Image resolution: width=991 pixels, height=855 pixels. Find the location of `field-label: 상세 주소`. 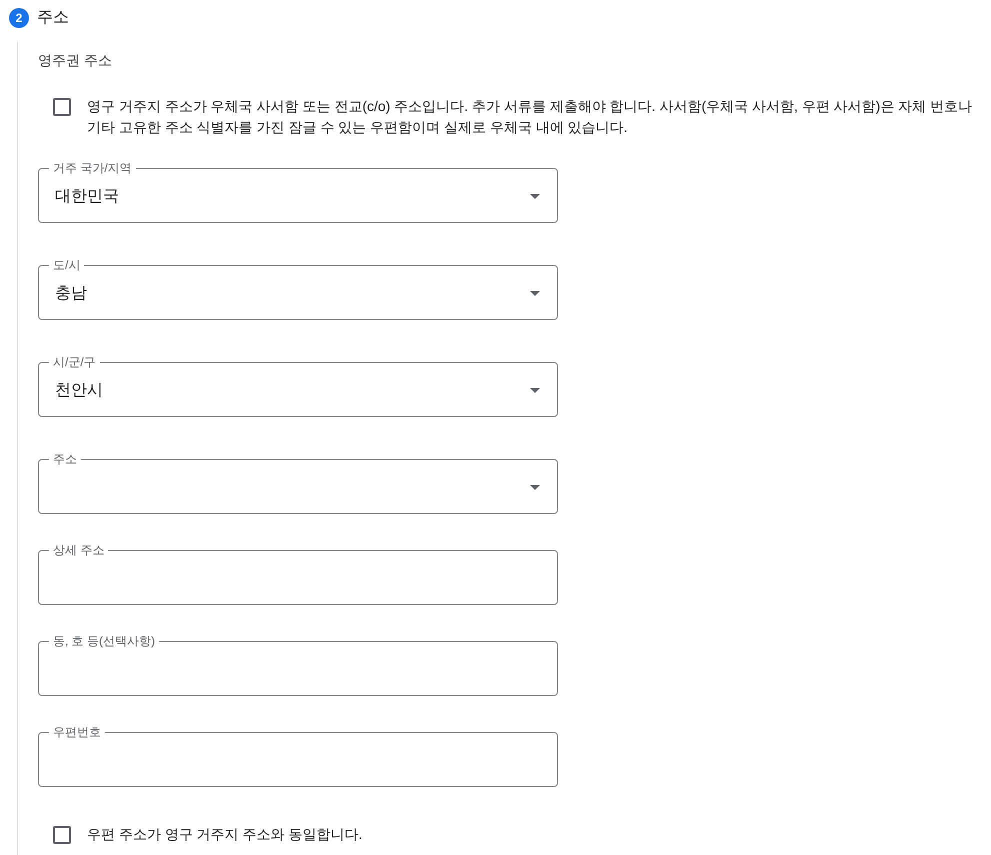

field-label: 상세 주소 is located at coordinates (79, 550).